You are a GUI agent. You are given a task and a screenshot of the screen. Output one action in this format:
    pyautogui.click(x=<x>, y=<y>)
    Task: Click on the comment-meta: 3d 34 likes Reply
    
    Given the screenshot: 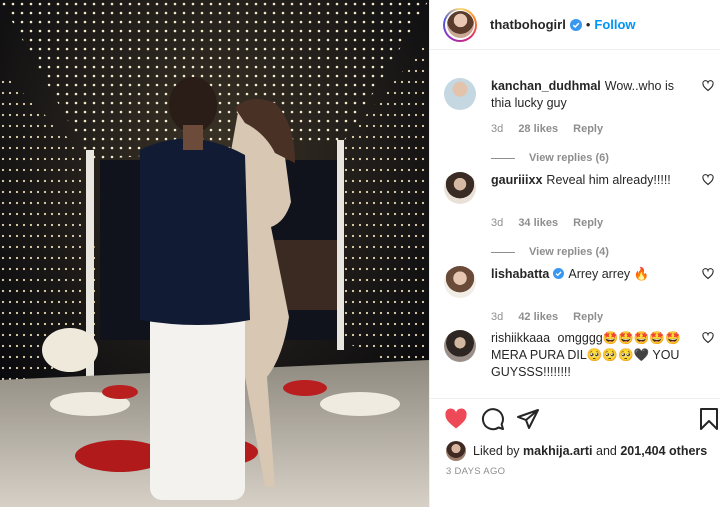 What is the action you would take?
    pyautogui.click(x=553, y=223)
    